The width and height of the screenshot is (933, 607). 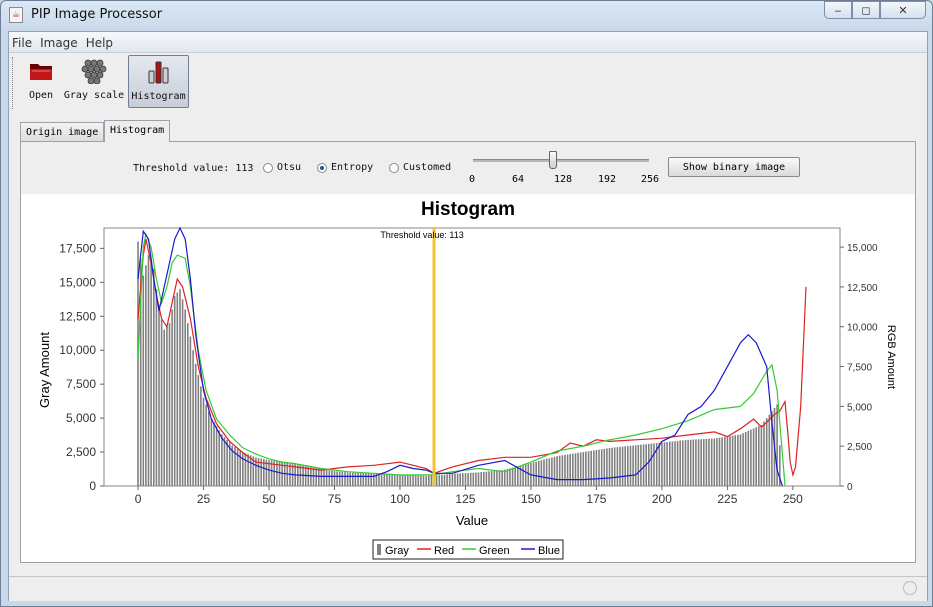 What do you see at coordinates (650, 179) in the screenshot?
I see `slider-tick: 256` at bounding box center [650, 179].